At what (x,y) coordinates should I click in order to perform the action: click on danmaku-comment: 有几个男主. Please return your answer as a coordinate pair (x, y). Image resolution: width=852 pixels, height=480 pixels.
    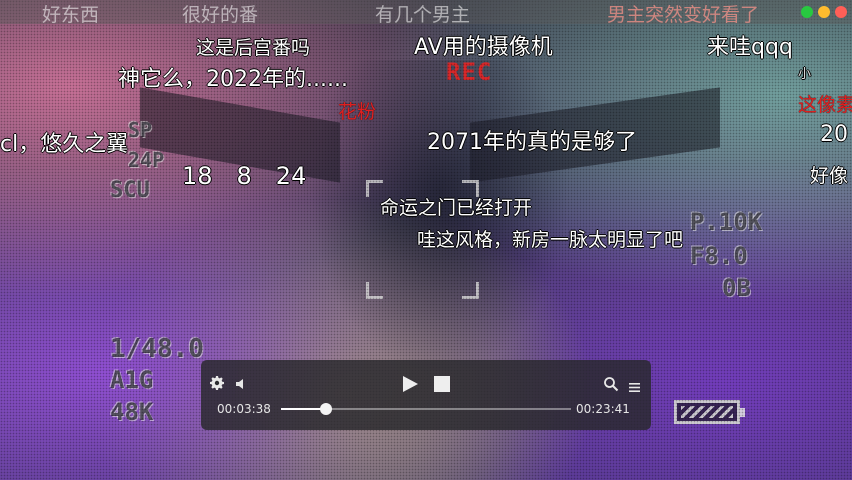
    Looking at the image, I should click on (423, 15).